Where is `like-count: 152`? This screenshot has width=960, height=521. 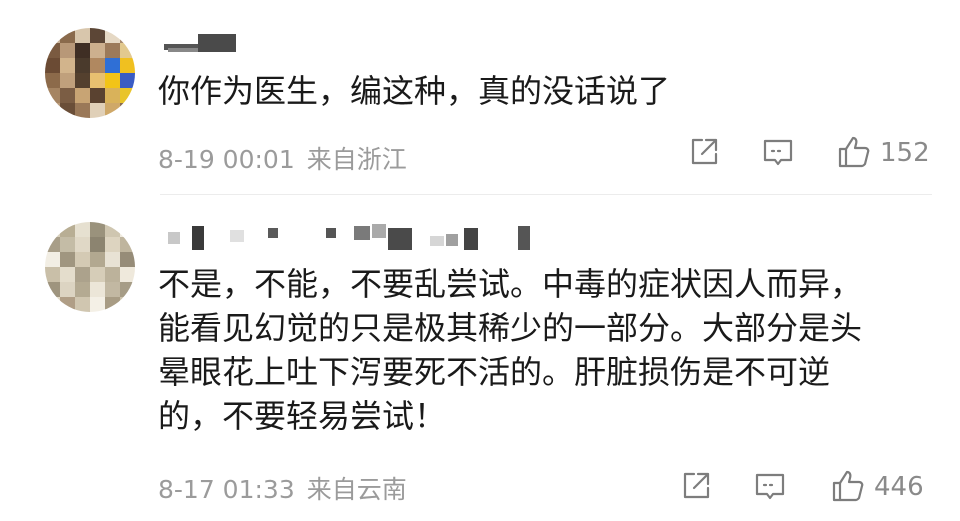
like-count: 152 is located at coordinates (905, 153).